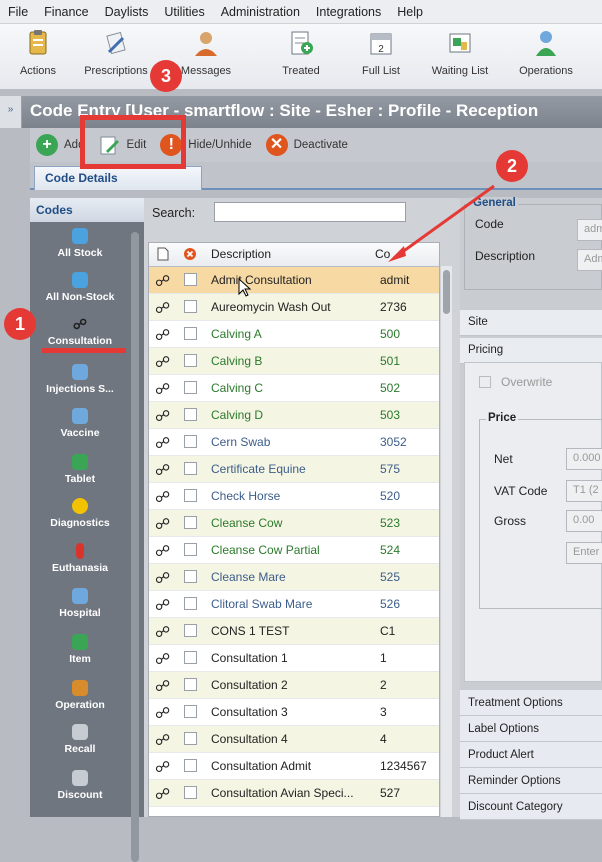 The height and width of the screenshot is (862, 602). What do you see at coordinates (245, 287) in the screenshot?
I see `mouse-cursor-icon` at bounding box center [245, 287].